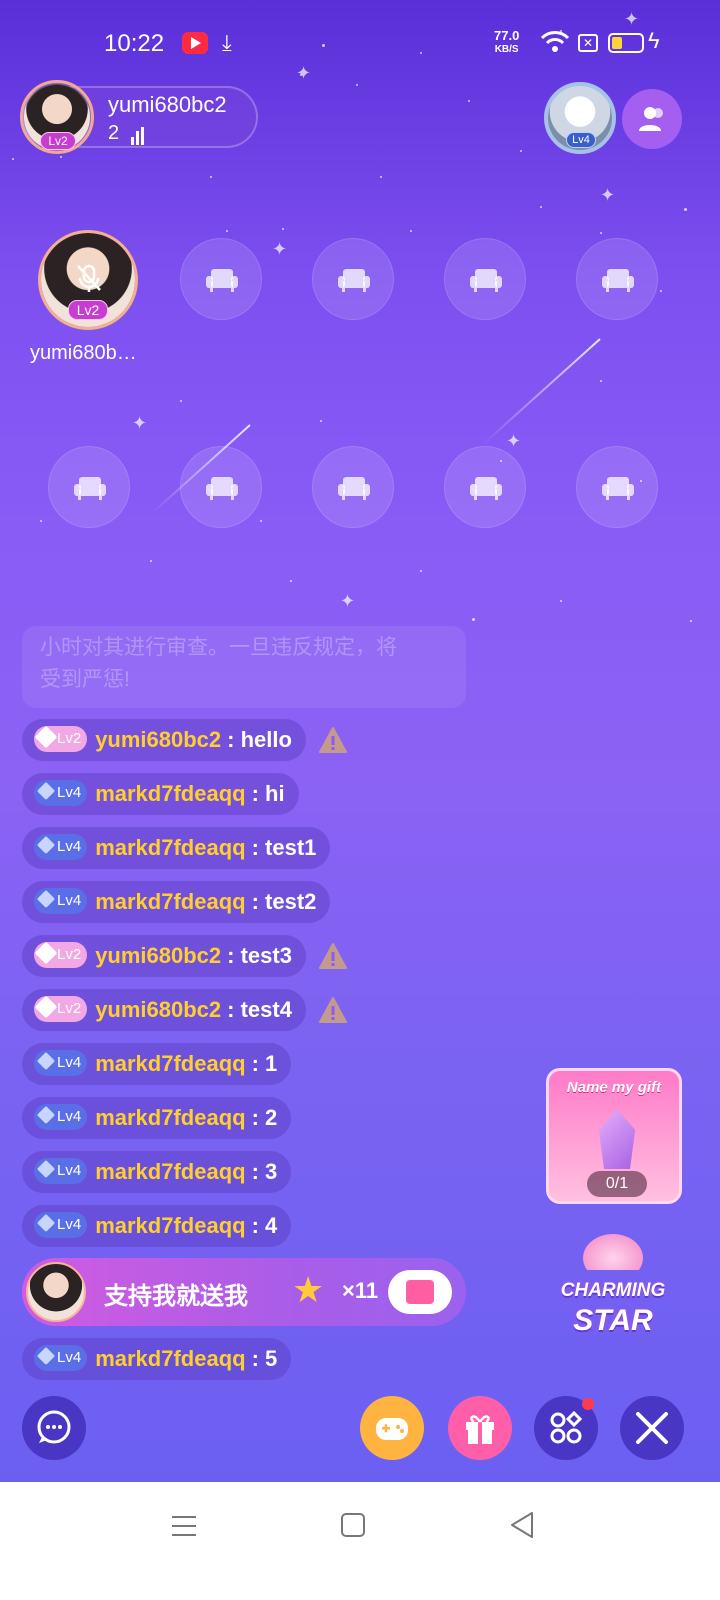 Image resolution: width=720 pixels, height=1600 pixels. I want to click on name-my-gift-title: Name my gift, so click(614, 1087).